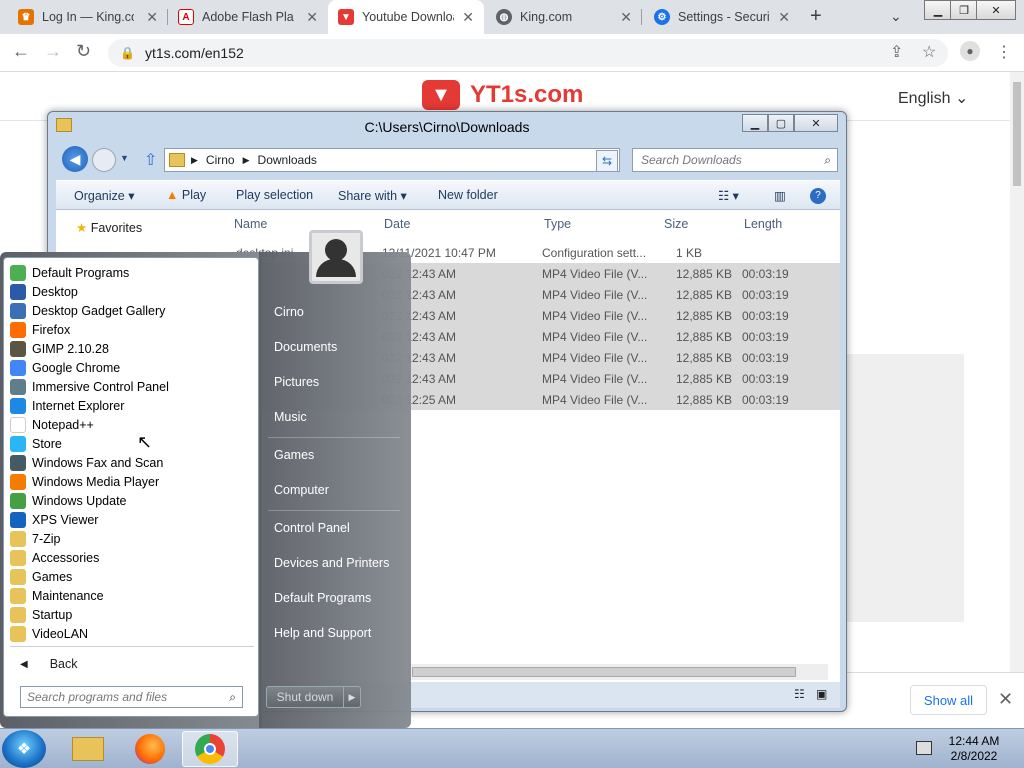 This screenshot has height=768, width=1024. What do you see at coordinates (821, 694) in the screenshot?
I see `tiles-view-icon: ▣` at bounding box center [821, 694].